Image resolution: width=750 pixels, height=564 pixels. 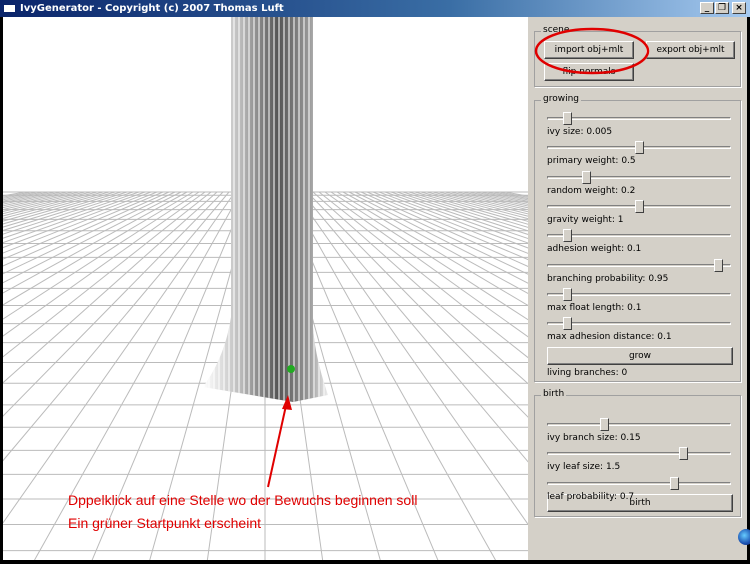 I want to click on start-point-marker, so click(x=291, y=369).